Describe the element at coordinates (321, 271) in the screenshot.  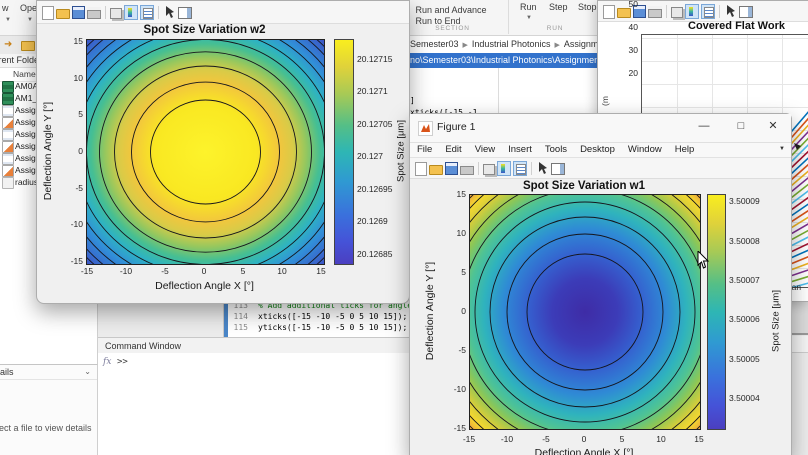
I see `w2-xtick: 15` at that location.